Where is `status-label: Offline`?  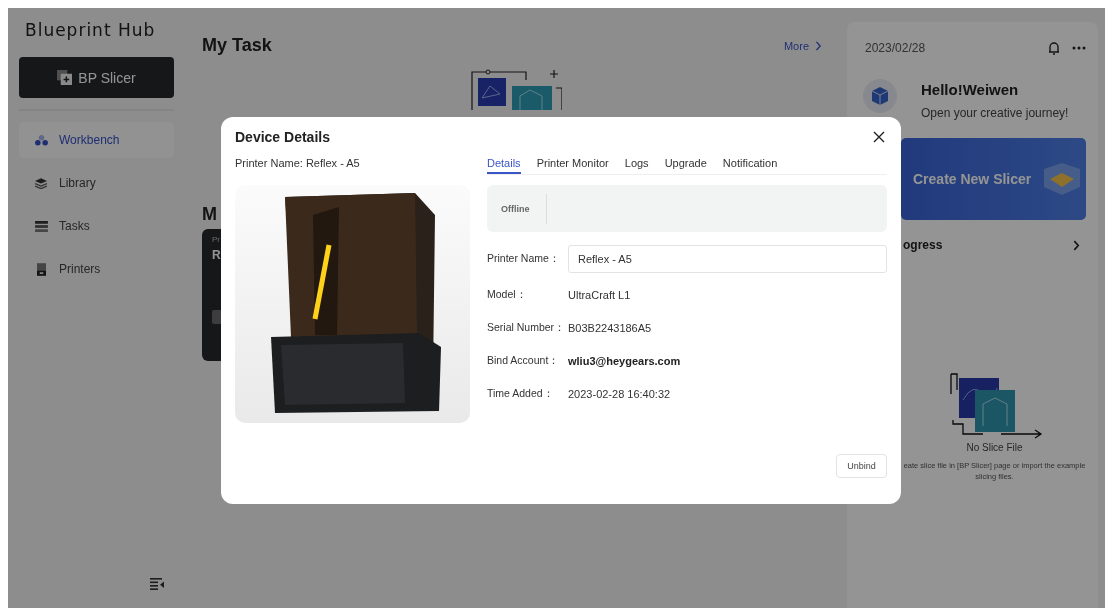
status-label: Offline is located at coordinates (515, 208).